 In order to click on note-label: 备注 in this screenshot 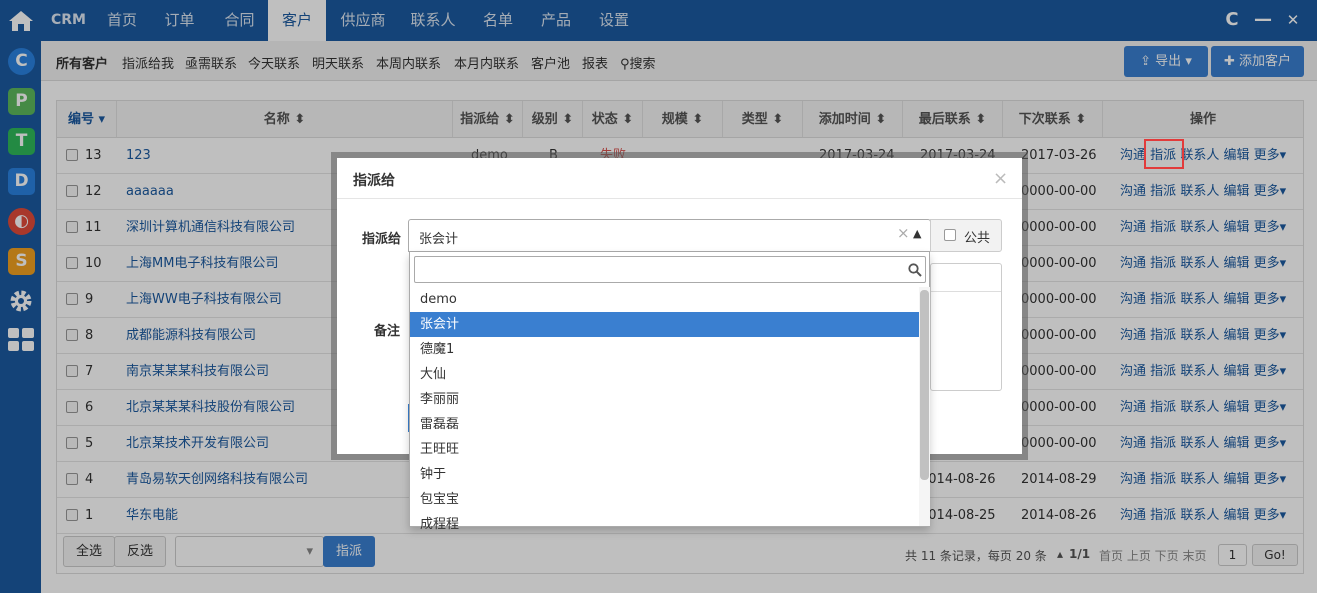, I will do `click(387, 331)`.